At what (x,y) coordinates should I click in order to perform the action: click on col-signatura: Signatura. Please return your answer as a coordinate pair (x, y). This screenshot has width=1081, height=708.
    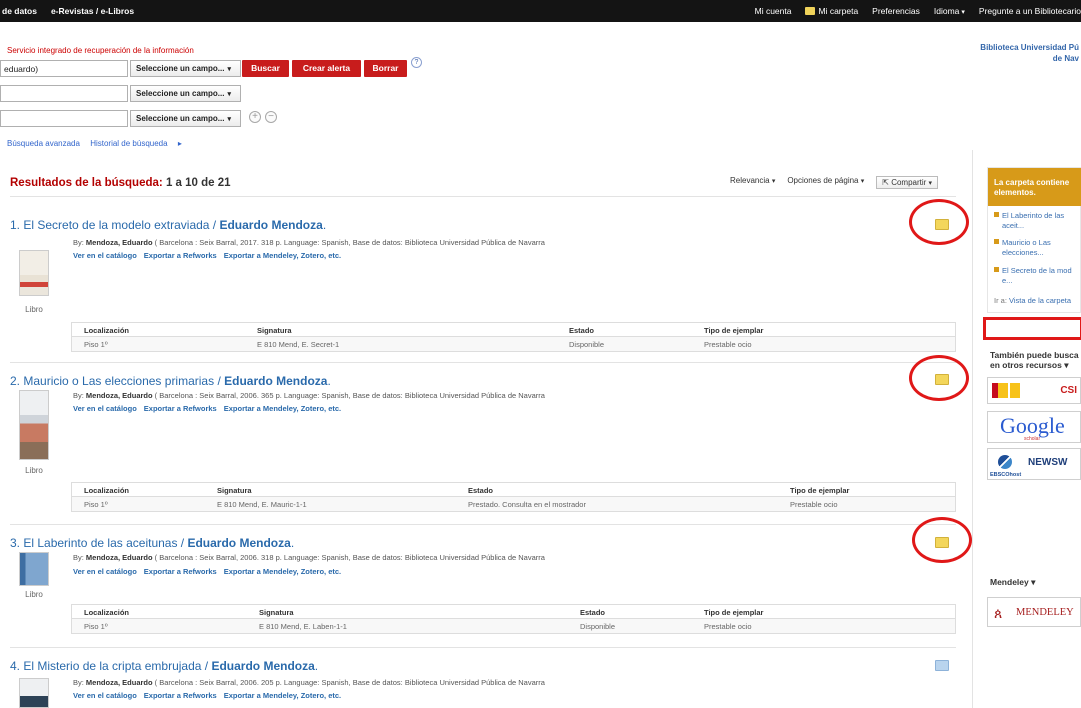
    Looking at the image, I should click on (234, 490).